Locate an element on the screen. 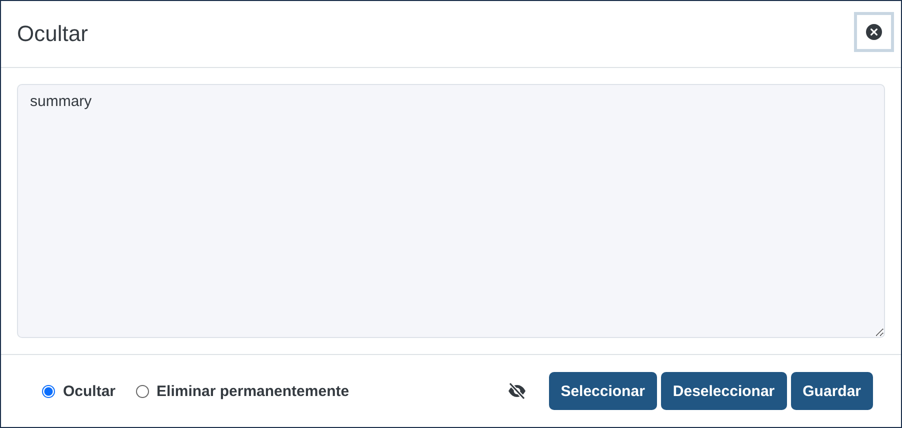  radio-option: Ocultar is located at coordinates (79, 391).